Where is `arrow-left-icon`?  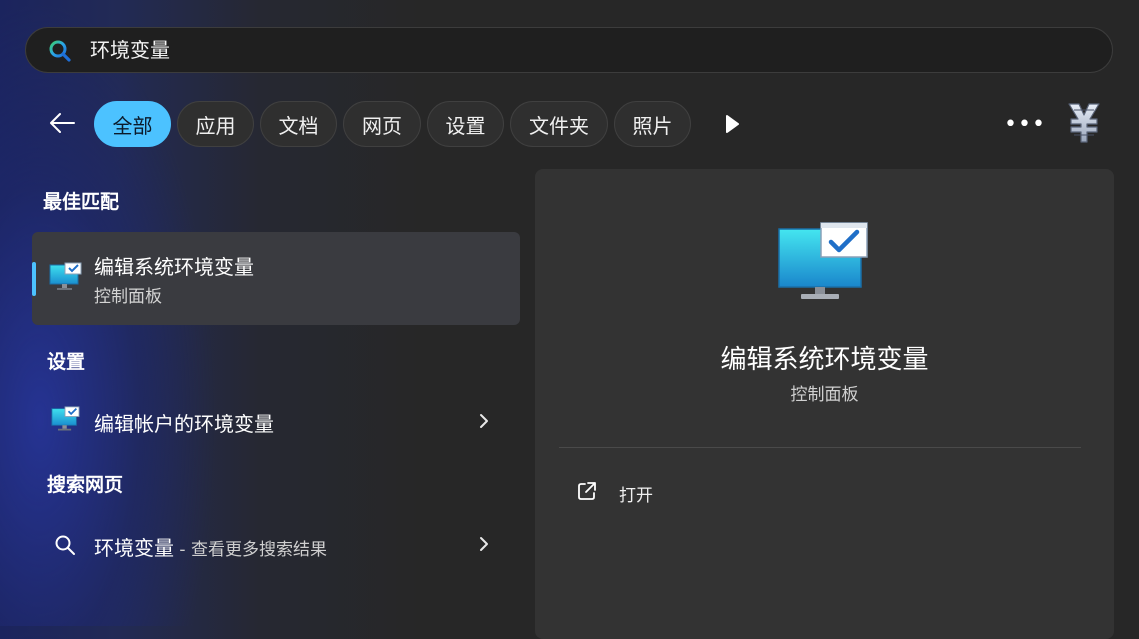 arrow-left-icon is located at coordinates (62, 123).